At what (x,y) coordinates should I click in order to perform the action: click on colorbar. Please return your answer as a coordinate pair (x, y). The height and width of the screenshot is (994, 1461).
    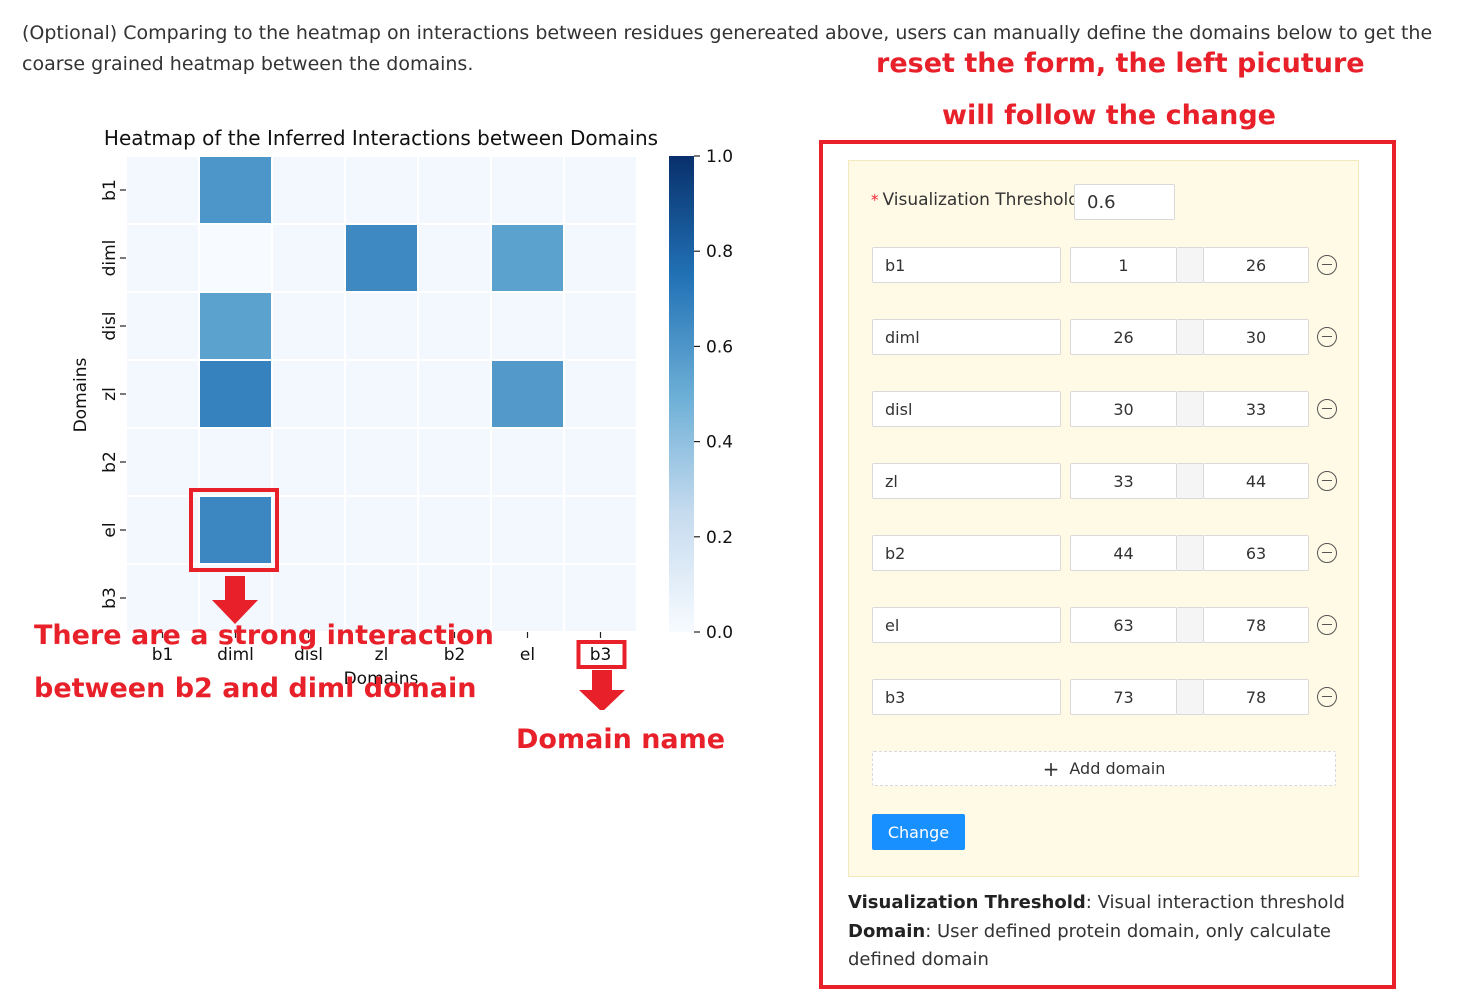
    Looking at the image, I should click on (681, 394).